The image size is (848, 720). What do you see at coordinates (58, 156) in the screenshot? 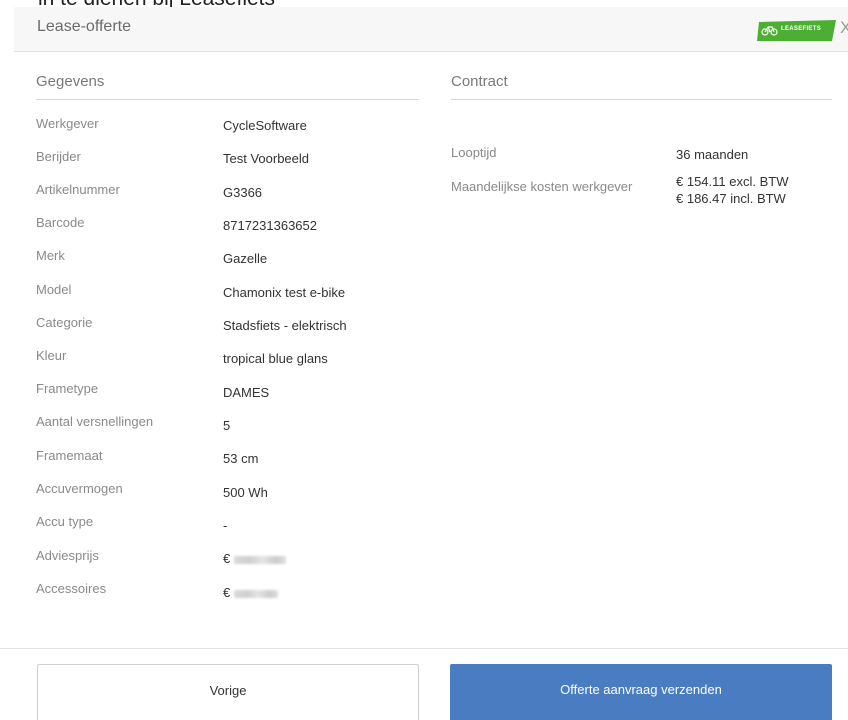
I see `row-label: Berijder` at bounding box center [58, 156].